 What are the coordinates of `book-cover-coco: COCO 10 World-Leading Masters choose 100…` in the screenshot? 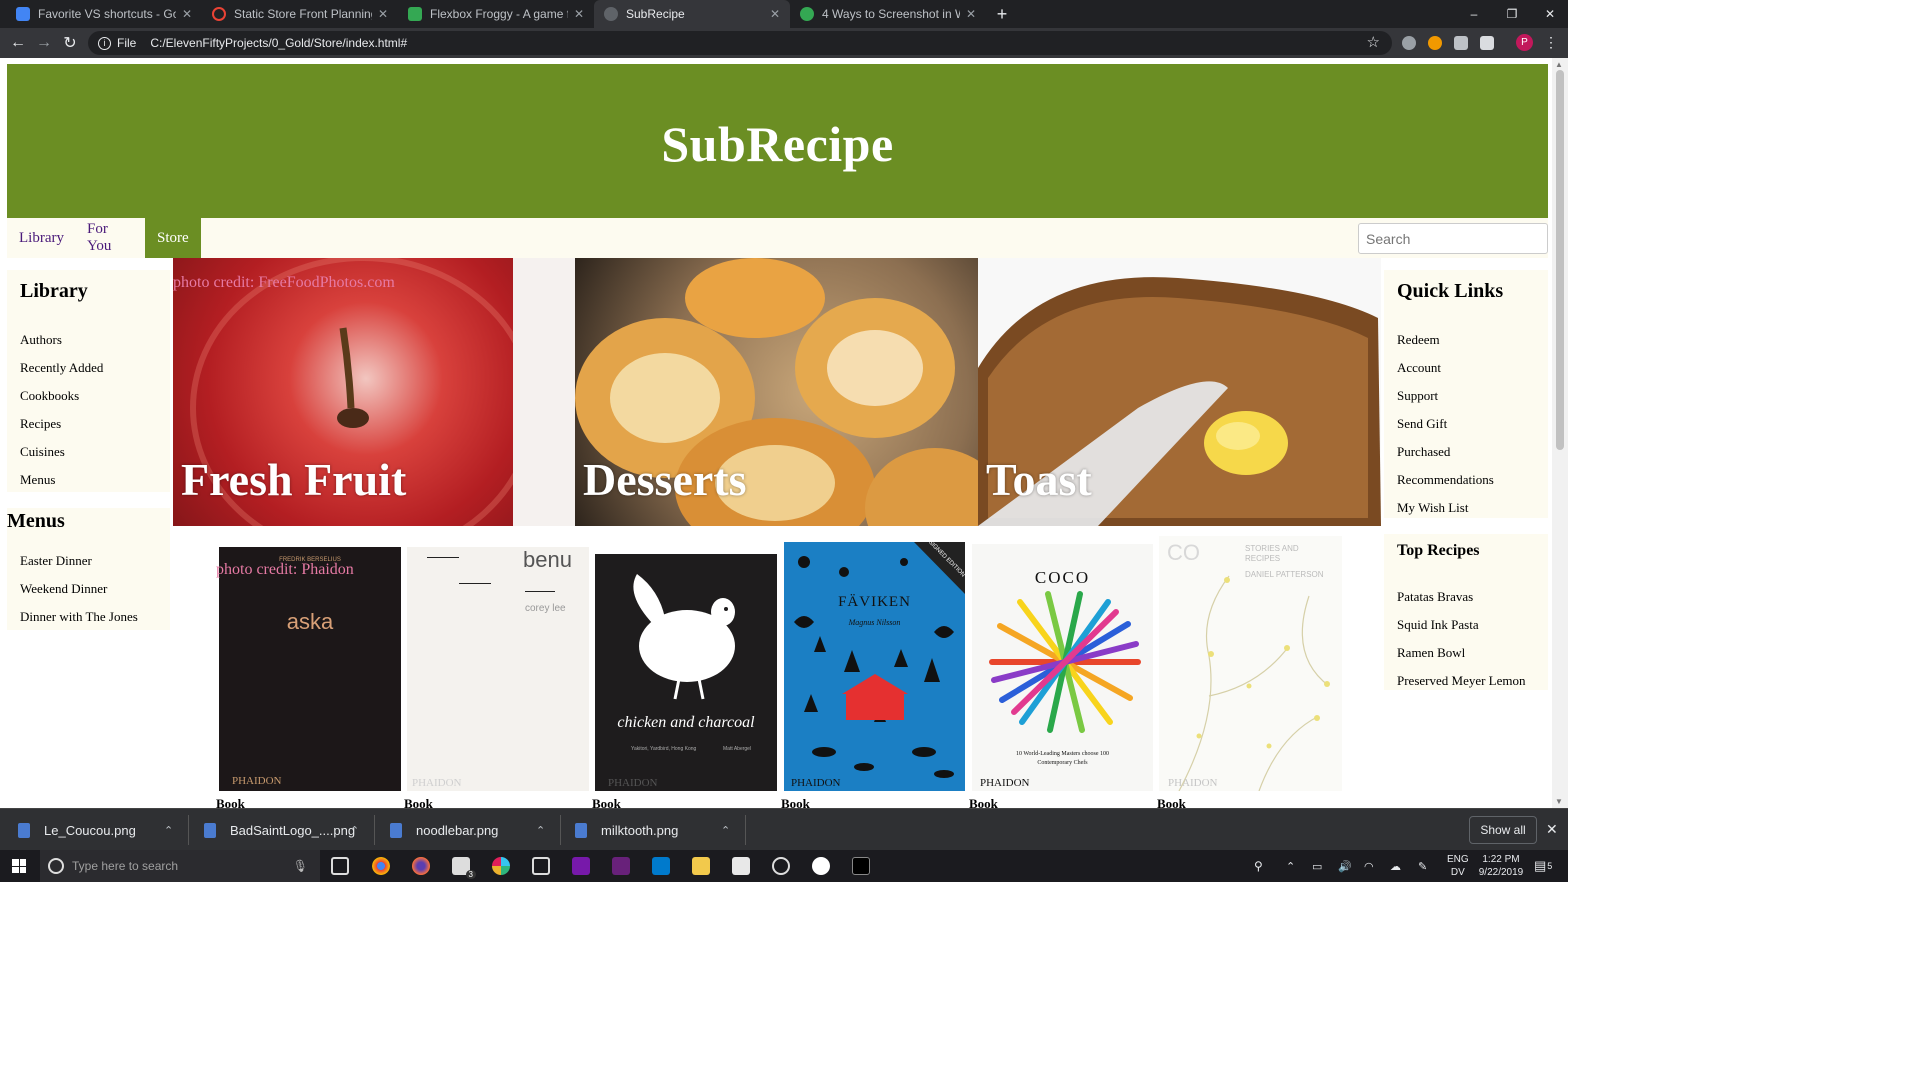 It's located at (1062, 667).